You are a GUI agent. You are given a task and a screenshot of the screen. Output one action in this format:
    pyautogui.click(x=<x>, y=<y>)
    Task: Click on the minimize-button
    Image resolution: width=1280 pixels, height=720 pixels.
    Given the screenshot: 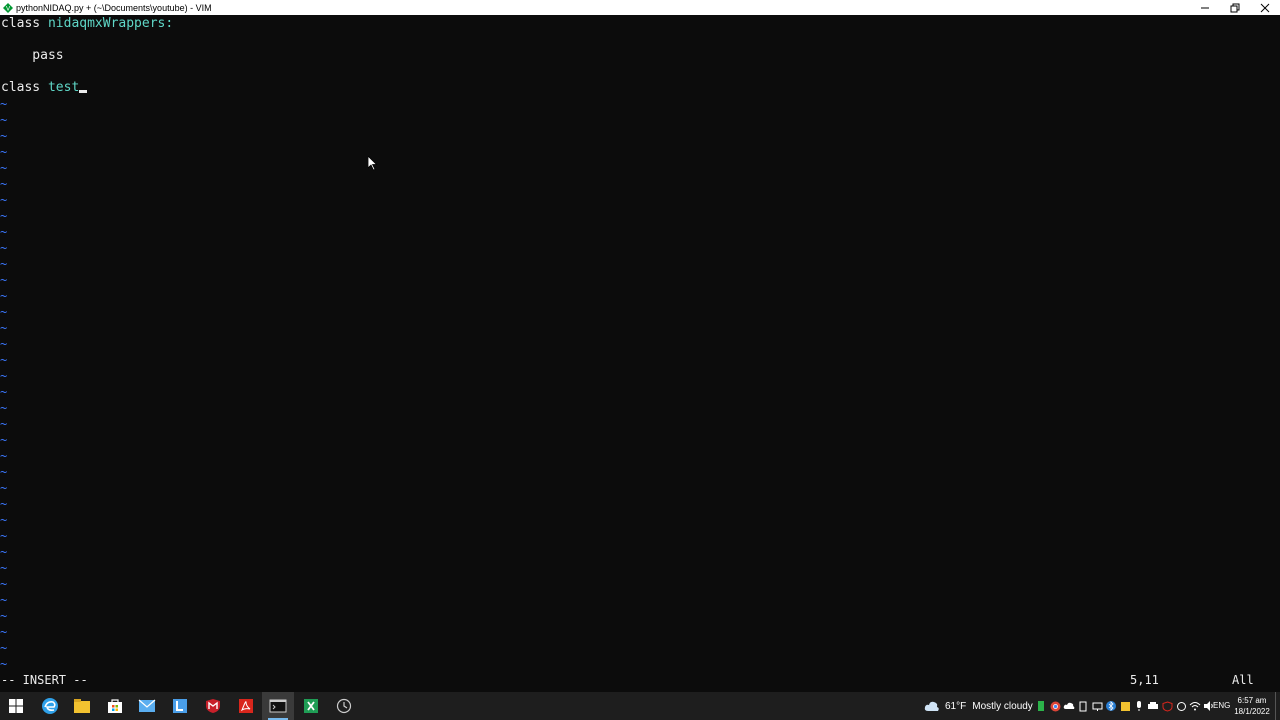 What is the action you would take?
    pyautogui.click(x=1205, y=7)
    